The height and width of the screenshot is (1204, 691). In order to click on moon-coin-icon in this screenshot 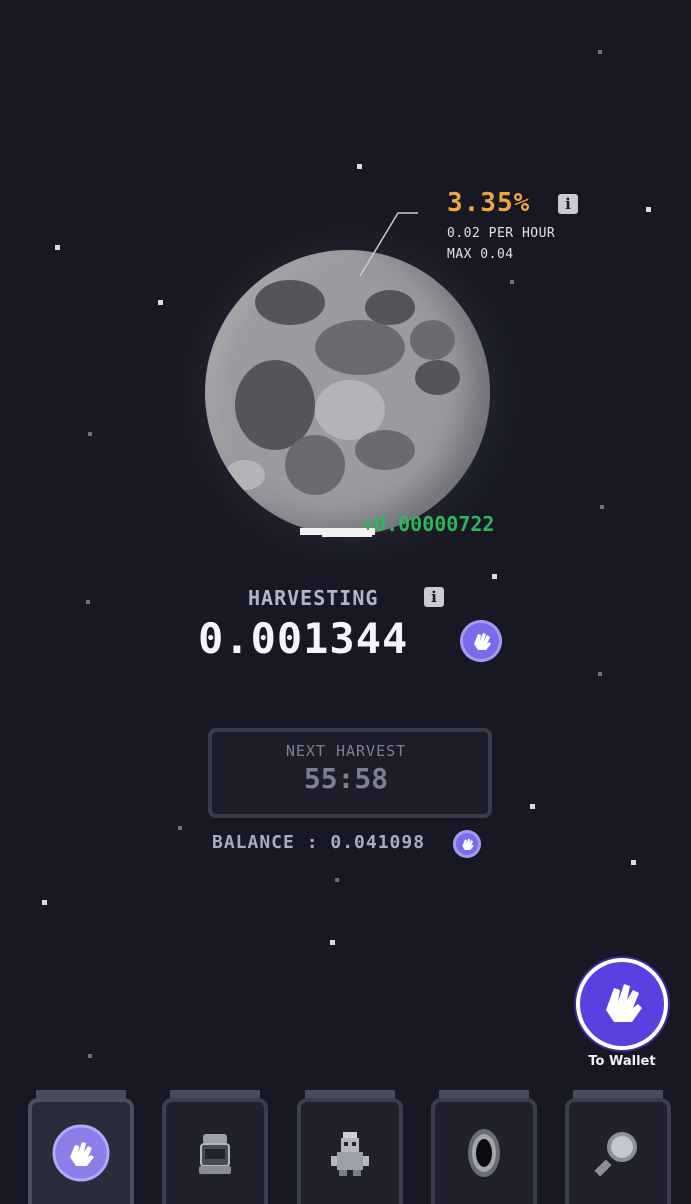, I will do `click(81, 1153)`.